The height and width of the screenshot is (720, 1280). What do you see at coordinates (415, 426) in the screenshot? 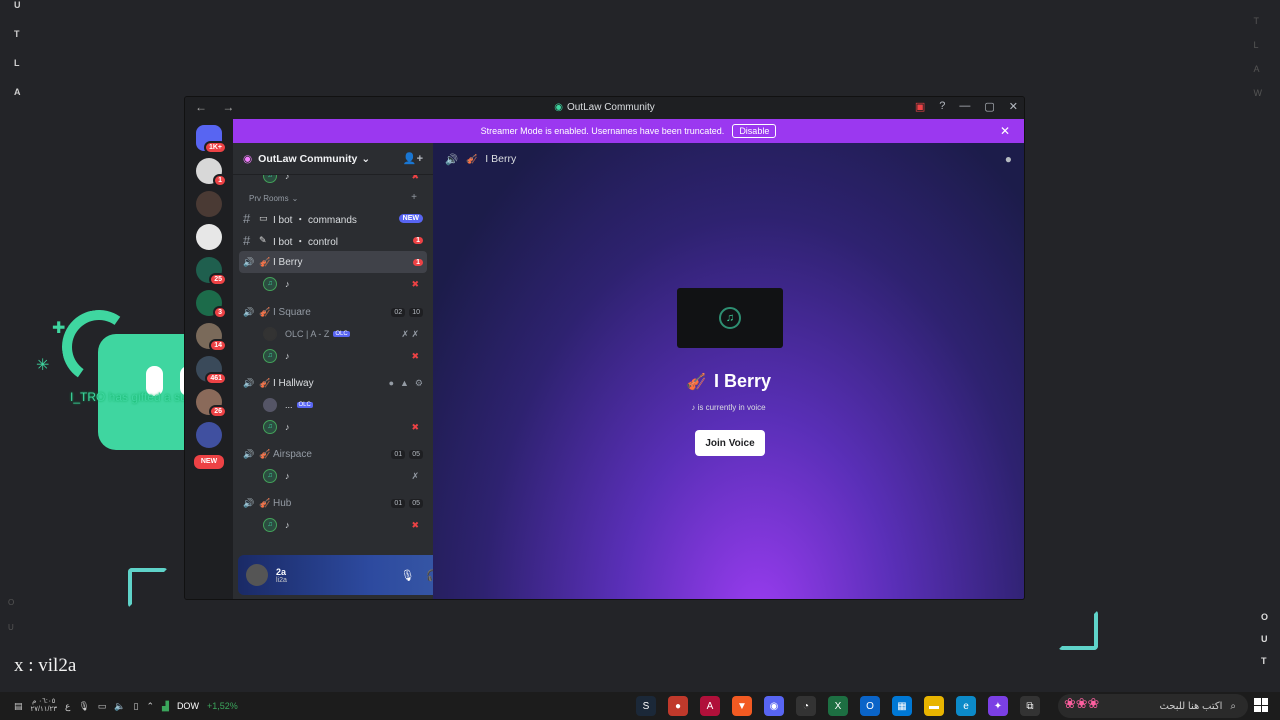
I see `deafened-icon: ✖` at bounding box center [415, 426].